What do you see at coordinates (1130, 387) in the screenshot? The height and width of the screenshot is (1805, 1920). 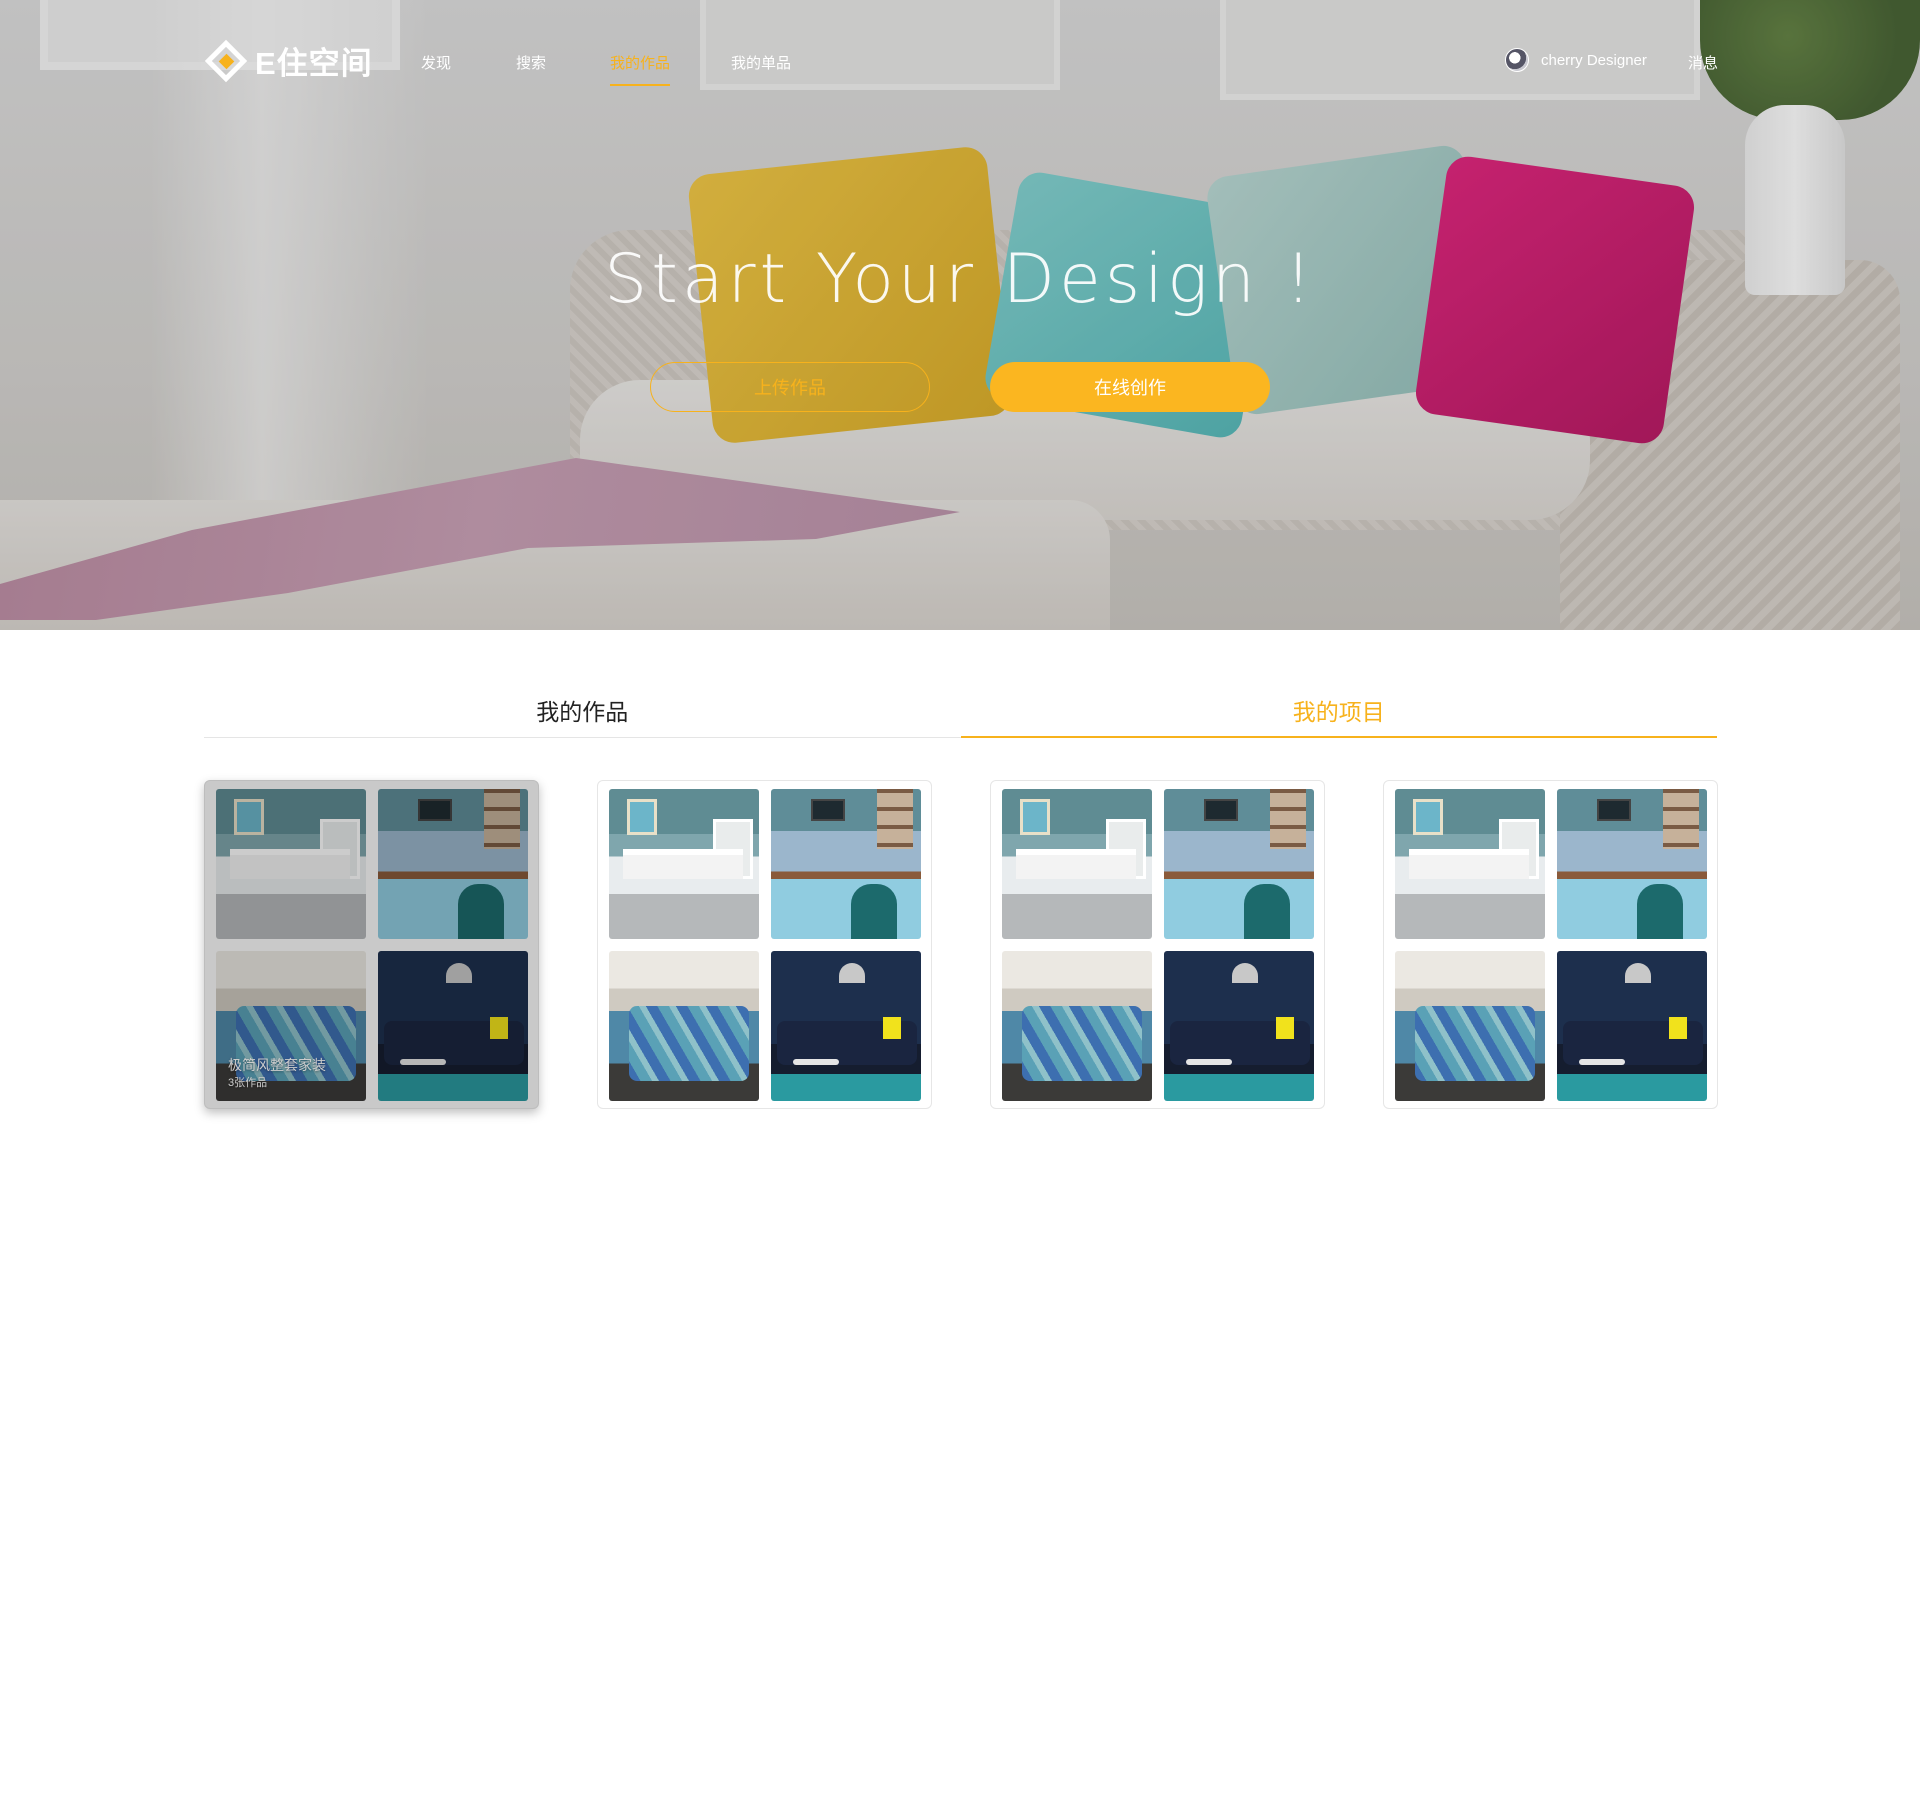 I see `online-create-button: 在线创作` at bounding box center [1130, 387].